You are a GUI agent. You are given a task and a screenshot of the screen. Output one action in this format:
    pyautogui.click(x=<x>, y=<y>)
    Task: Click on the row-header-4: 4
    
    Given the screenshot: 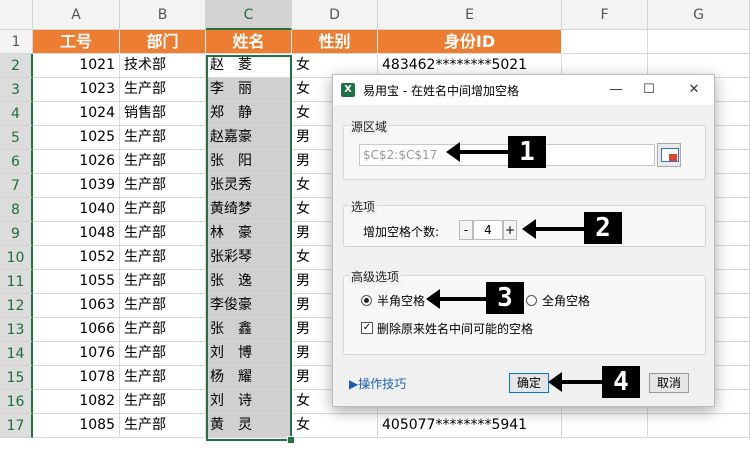 What is the action you would take?
    pyautogui.click(x=16, y=114)
    